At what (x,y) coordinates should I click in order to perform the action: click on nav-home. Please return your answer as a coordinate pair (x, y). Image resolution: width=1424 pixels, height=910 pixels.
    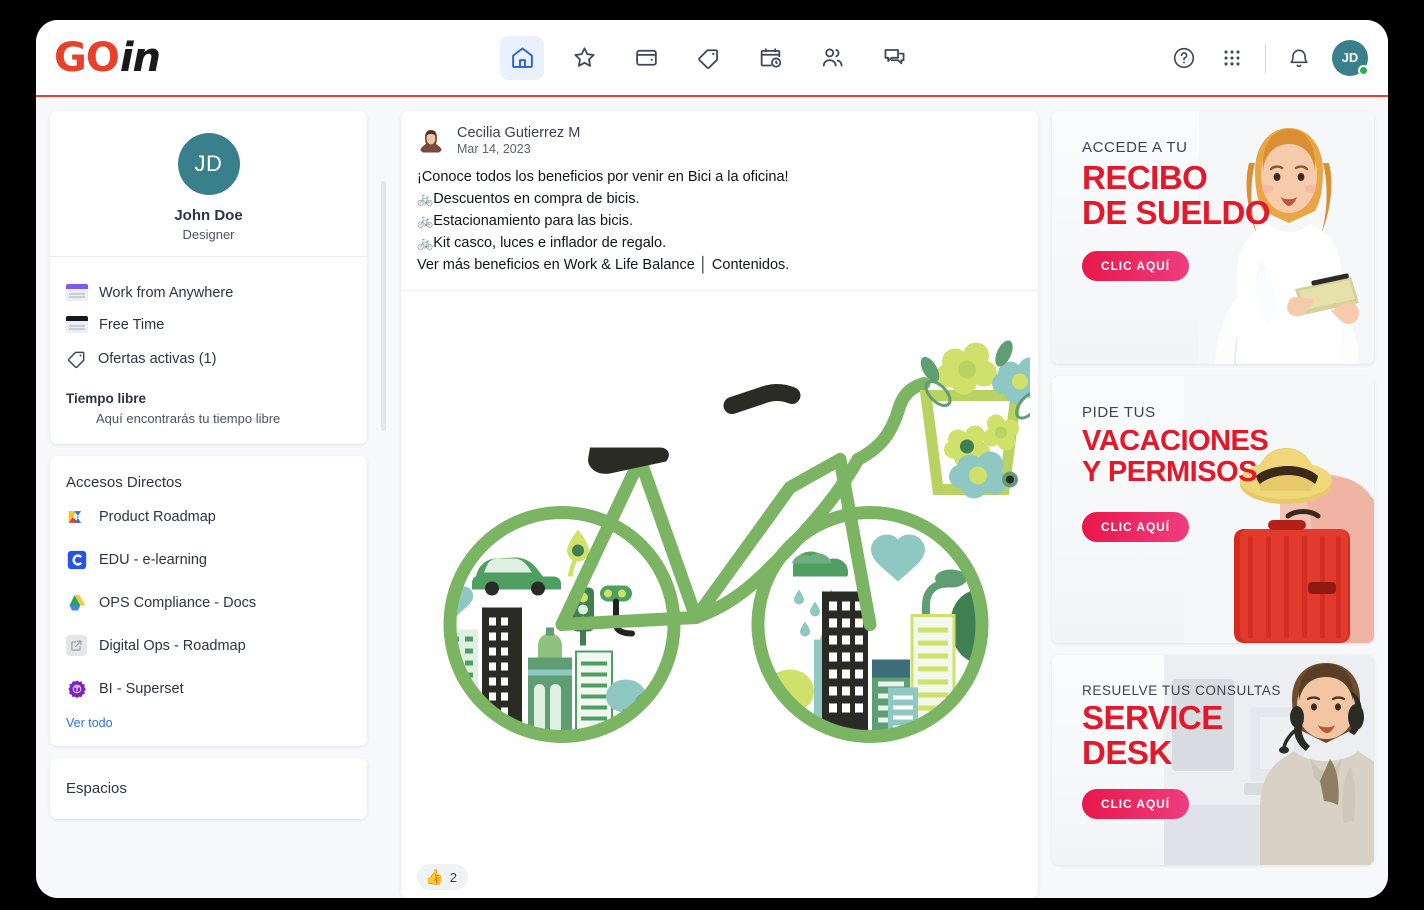
    Looking at the image, I should click on (522, 57).